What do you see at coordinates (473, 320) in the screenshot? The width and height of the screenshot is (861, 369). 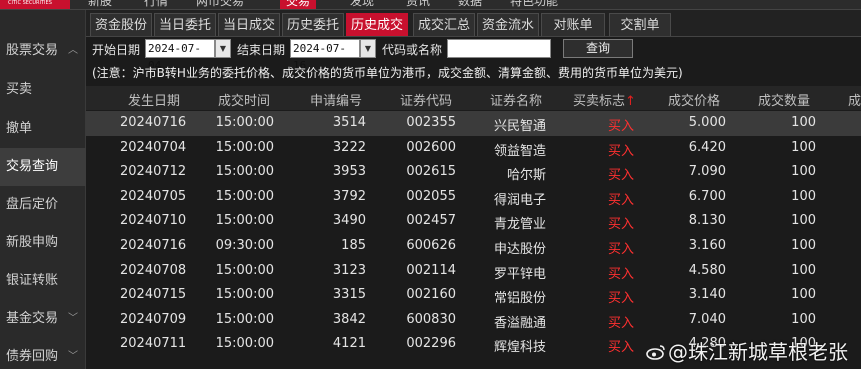 I see `table-row: 20240709 15:00:00 3842 600830 香溢融通 买入 7.040 100` at bounding box center [473, 320].